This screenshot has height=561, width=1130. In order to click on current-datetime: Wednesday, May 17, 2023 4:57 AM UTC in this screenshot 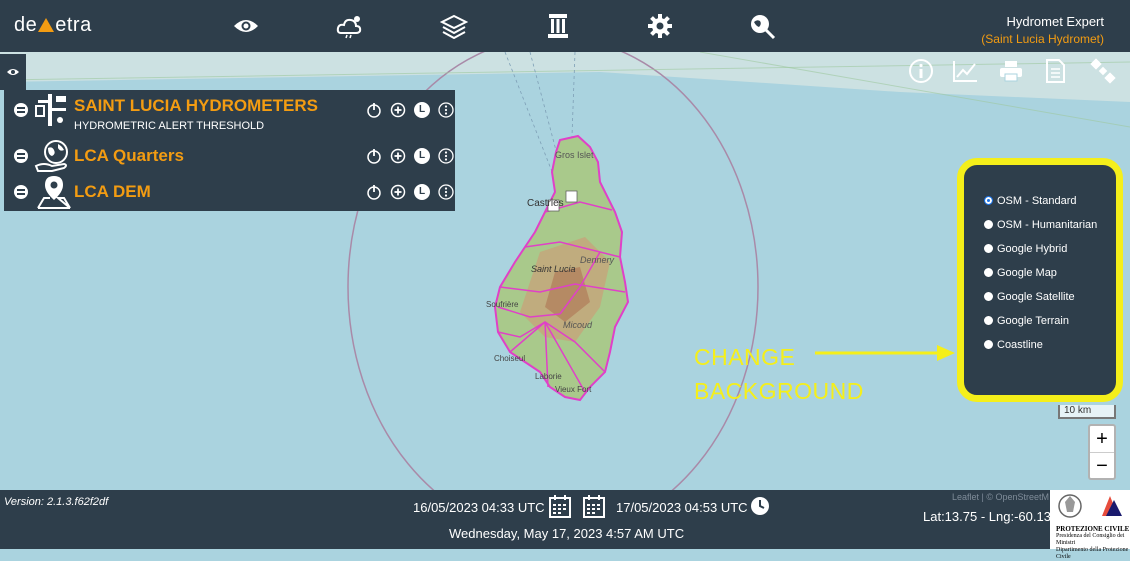, I will do `click(567, 533)`.